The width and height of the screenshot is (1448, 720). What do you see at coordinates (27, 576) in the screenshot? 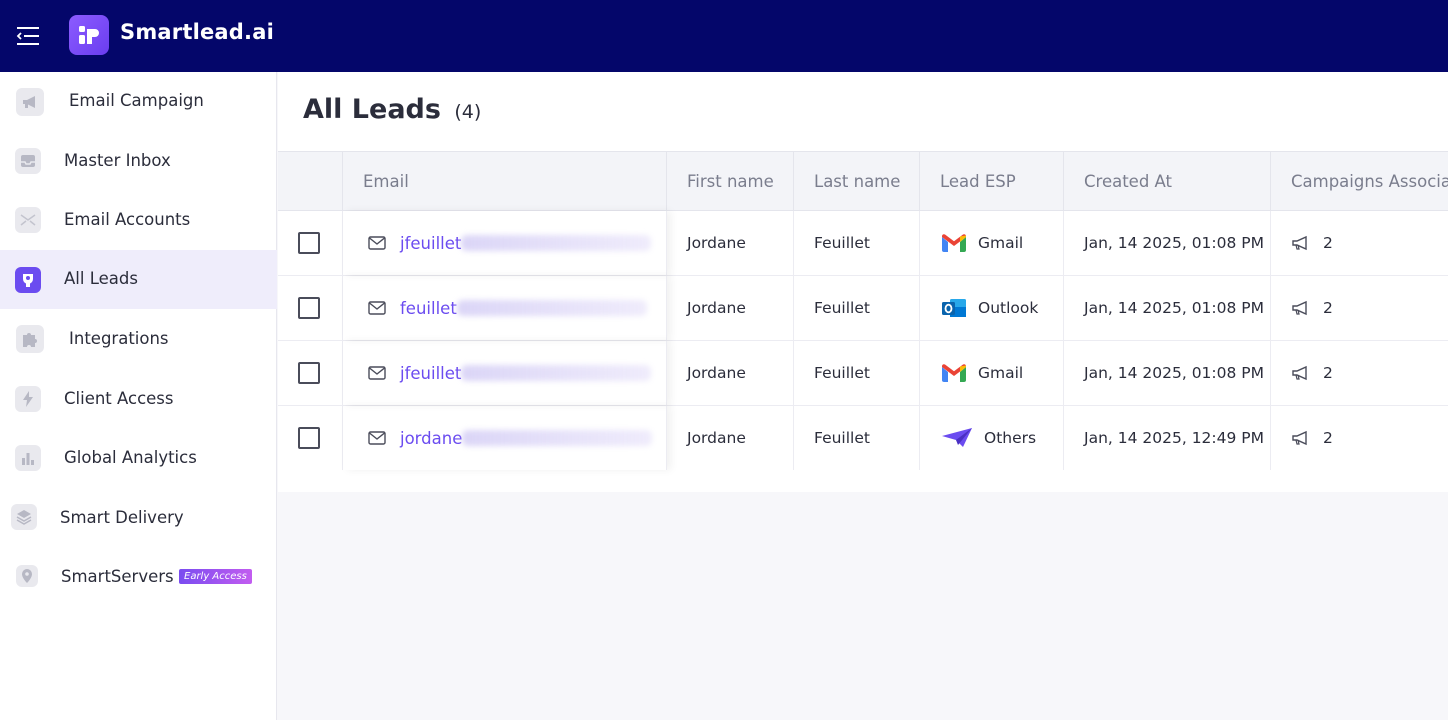
I see `location-pin-icon` at bounding box center [27, 576].